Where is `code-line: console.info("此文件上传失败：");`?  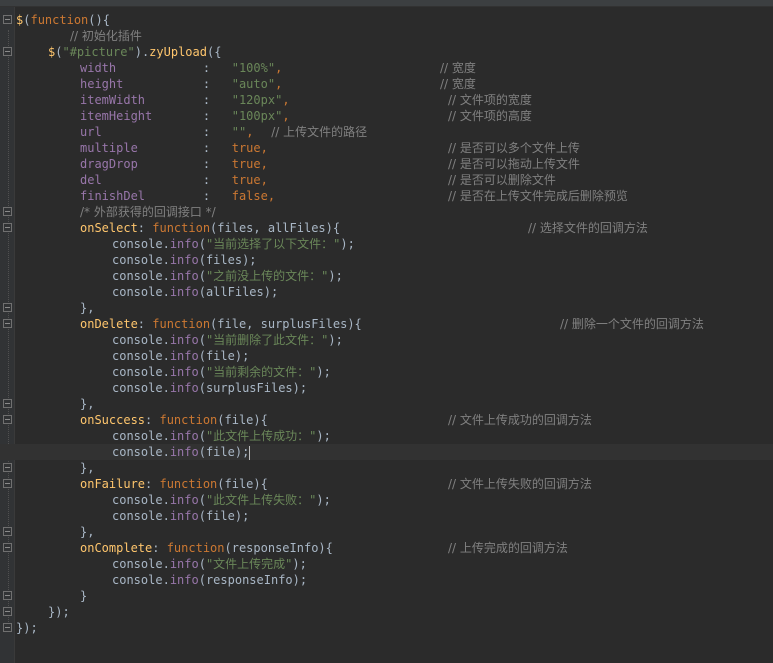
code-line: console.info("此文件上传失败："); is located at coordinates (386, 500).